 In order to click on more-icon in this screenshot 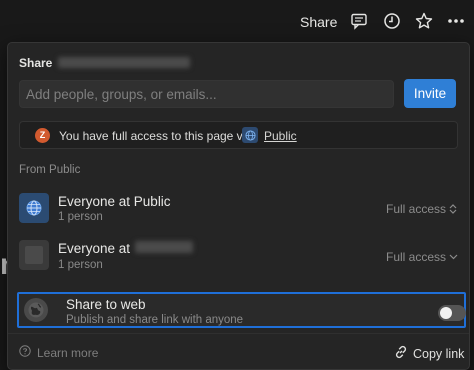, I will do `click(456, 21)`.